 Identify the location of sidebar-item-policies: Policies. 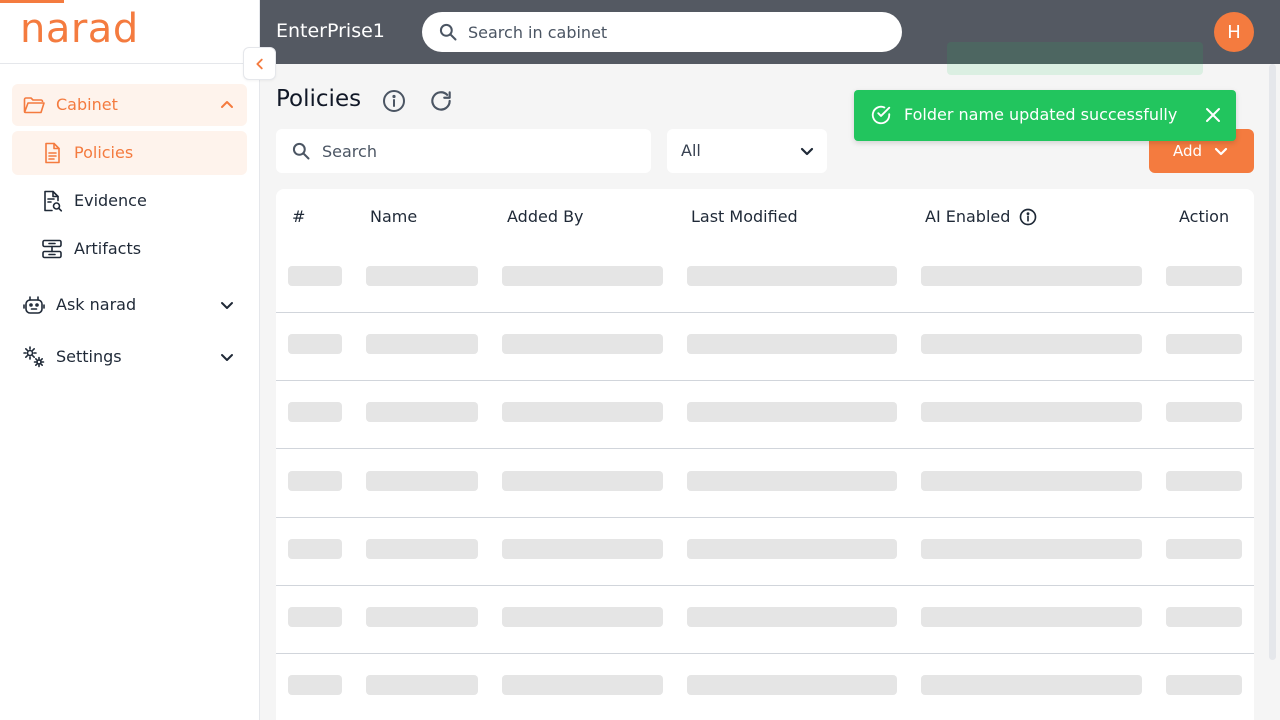
(129, 153).